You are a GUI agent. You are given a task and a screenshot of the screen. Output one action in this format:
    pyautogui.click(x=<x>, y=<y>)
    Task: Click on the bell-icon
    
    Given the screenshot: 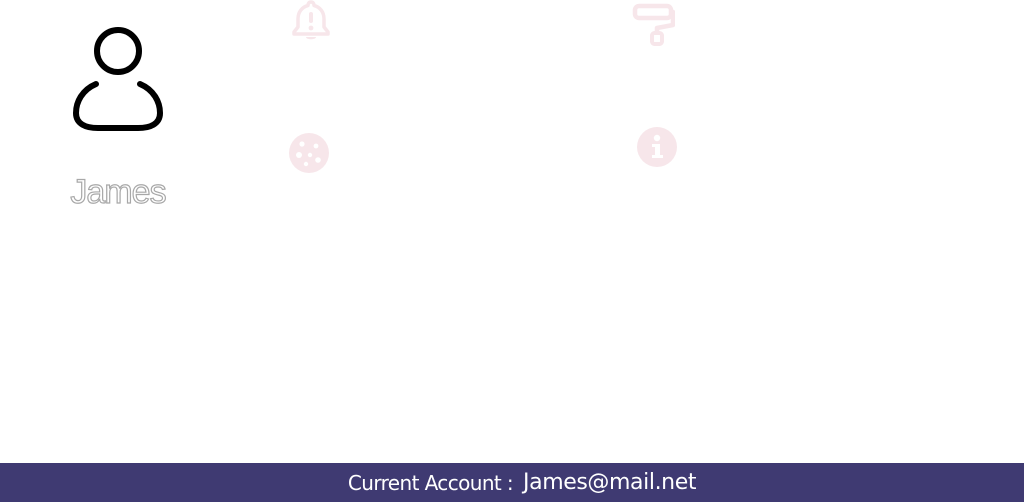 What is the action you would take?
    pyautogui.click(x=311, y=20)
    